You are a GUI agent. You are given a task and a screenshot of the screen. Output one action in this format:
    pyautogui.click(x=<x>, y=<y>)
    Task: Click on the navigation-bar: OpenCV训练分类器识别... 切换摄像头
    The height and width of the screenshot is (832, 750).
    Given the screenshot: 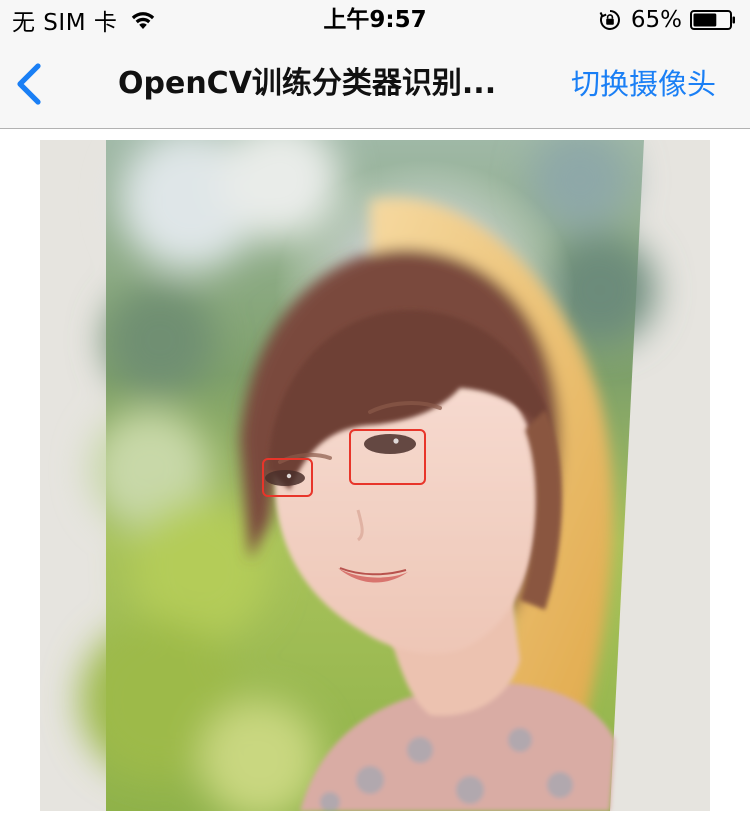 What is the action you would take?
    pyautogui.click(x=375, y=84)
    